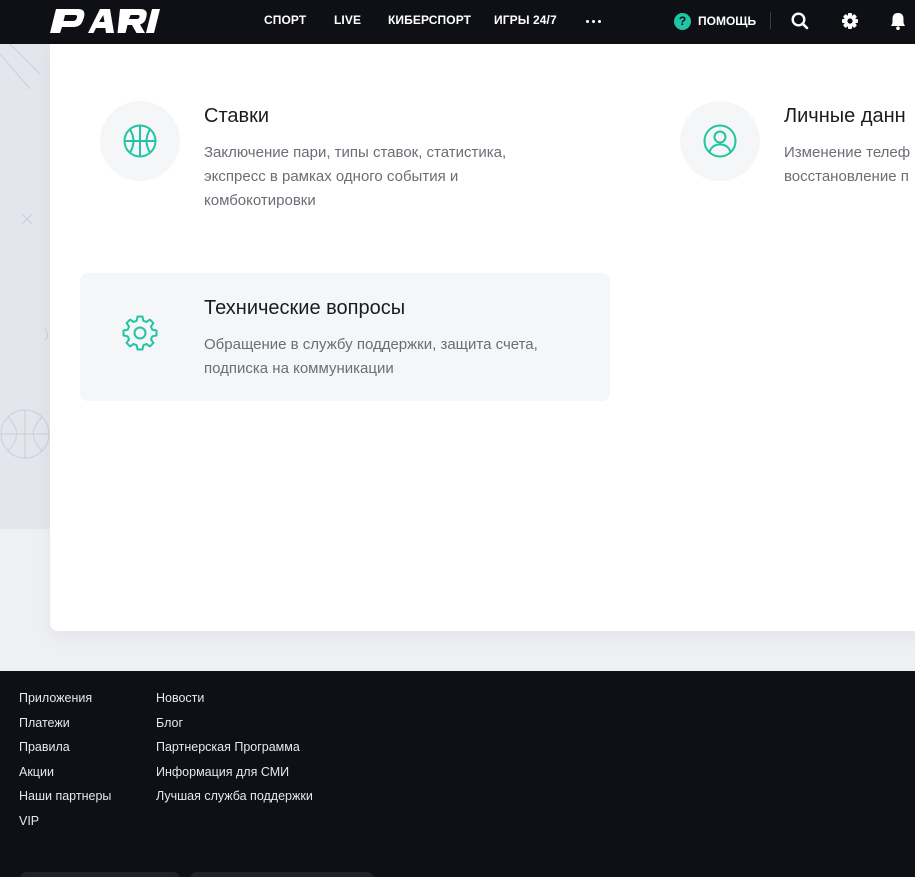  I want to click on footer-link-payments: Платежи, so click(65, 728).